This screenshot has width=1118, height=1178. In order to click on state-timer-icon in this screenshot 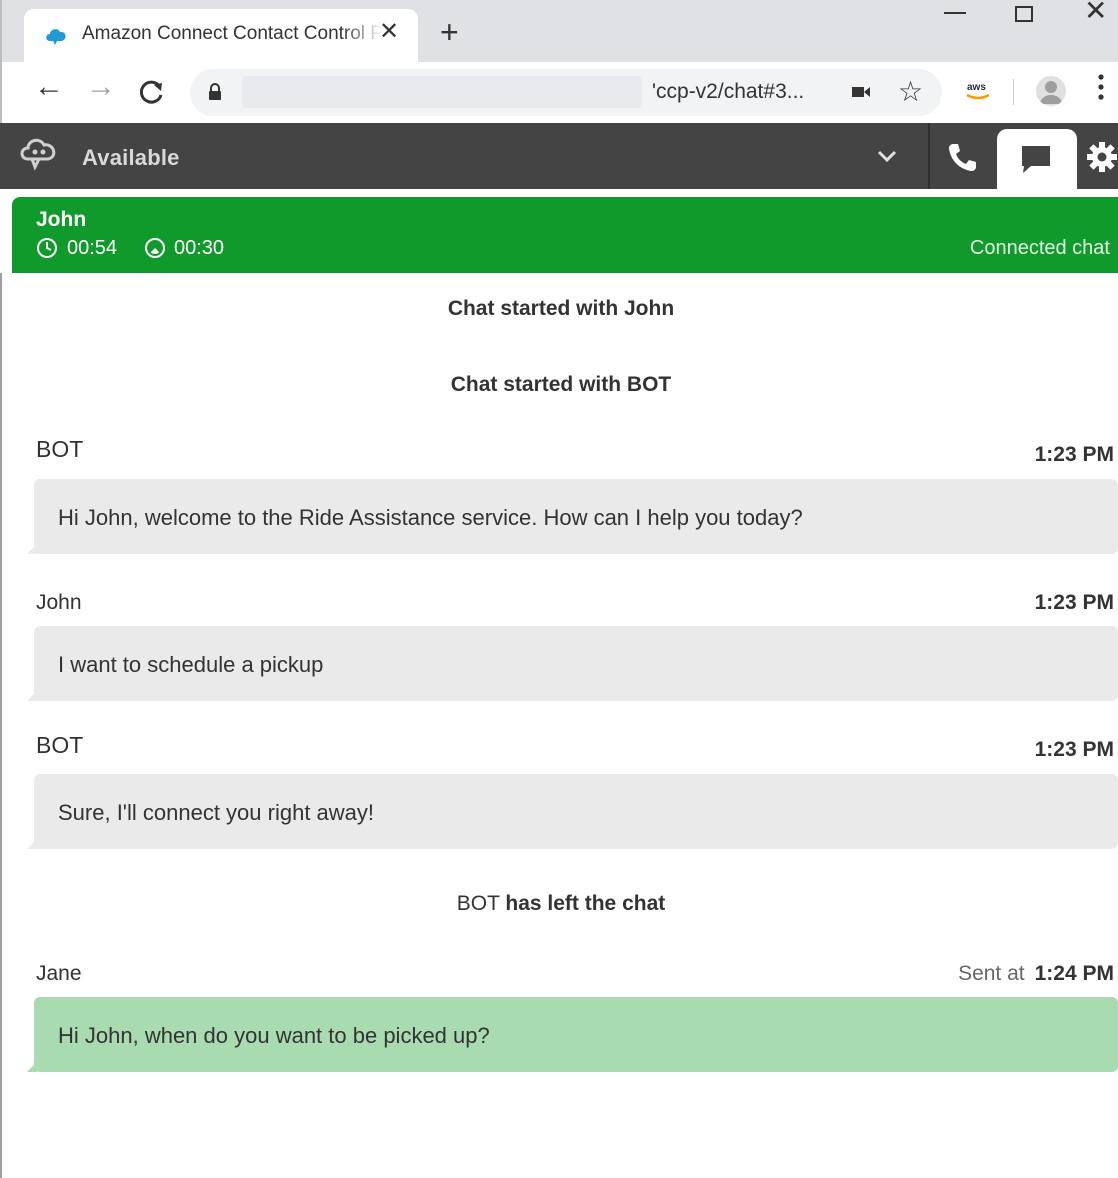, I will do `click(155, 248)`.